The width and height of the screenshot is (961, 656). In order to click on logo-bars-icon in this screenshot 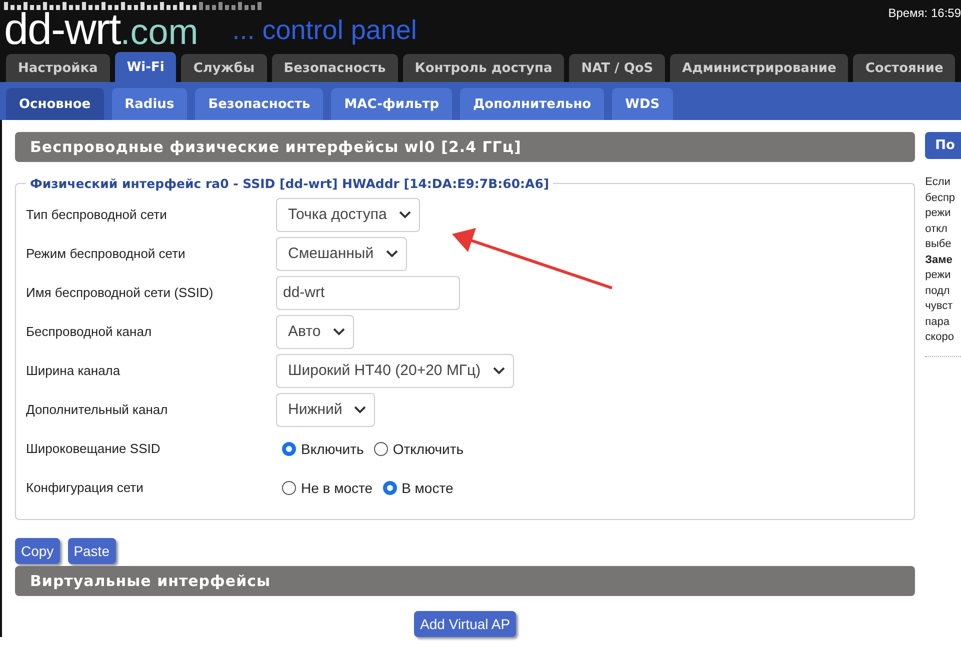, I will do `click(134, 6)`.